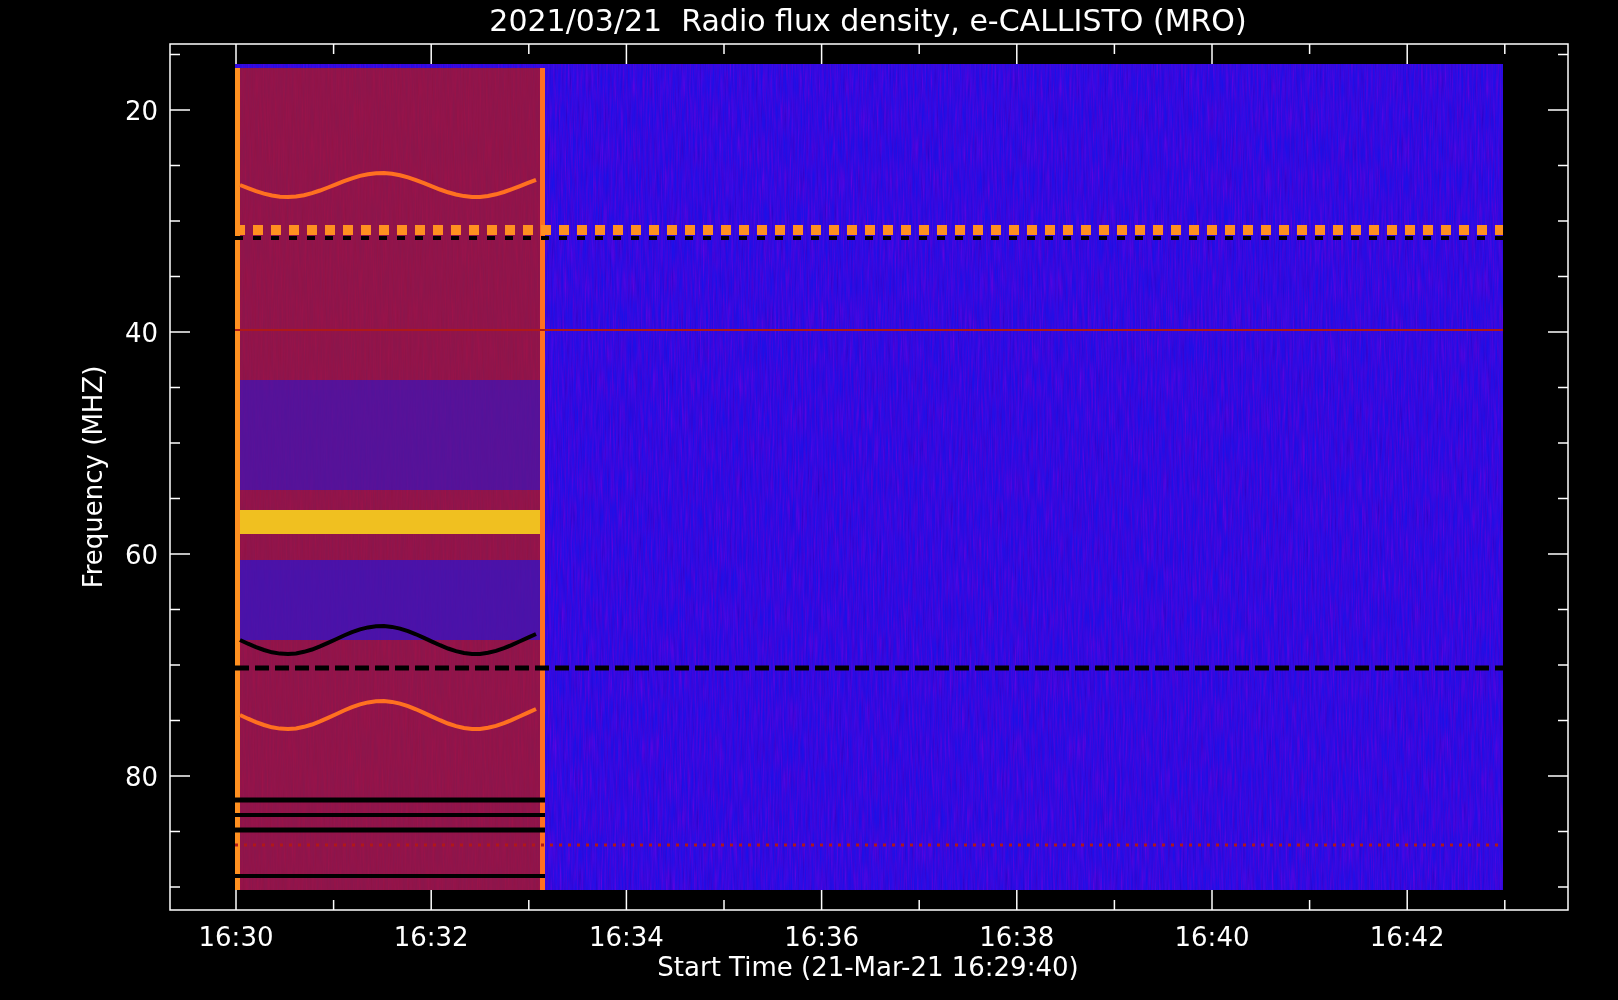 This screenshot has width=1618, height=1000. Describe the element at coordinates (93, 477) in the screenshot. I see `axis-title: Frequency (MHZ)` at that location.